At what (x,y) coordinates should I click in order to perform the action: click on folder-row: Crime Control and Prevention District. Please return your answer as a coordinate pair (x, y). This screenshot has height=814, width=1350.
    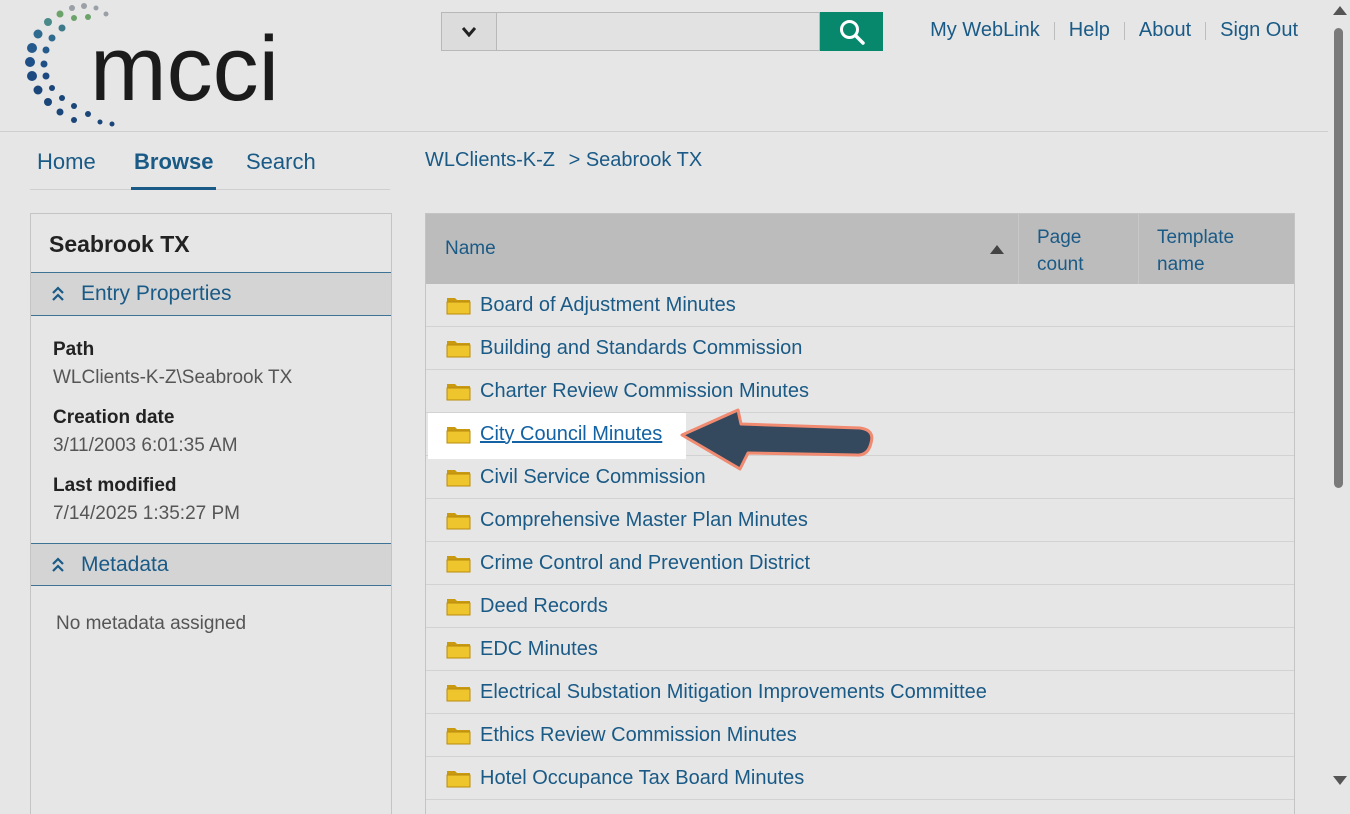
    Looking at the image, I should click on (860, 563).